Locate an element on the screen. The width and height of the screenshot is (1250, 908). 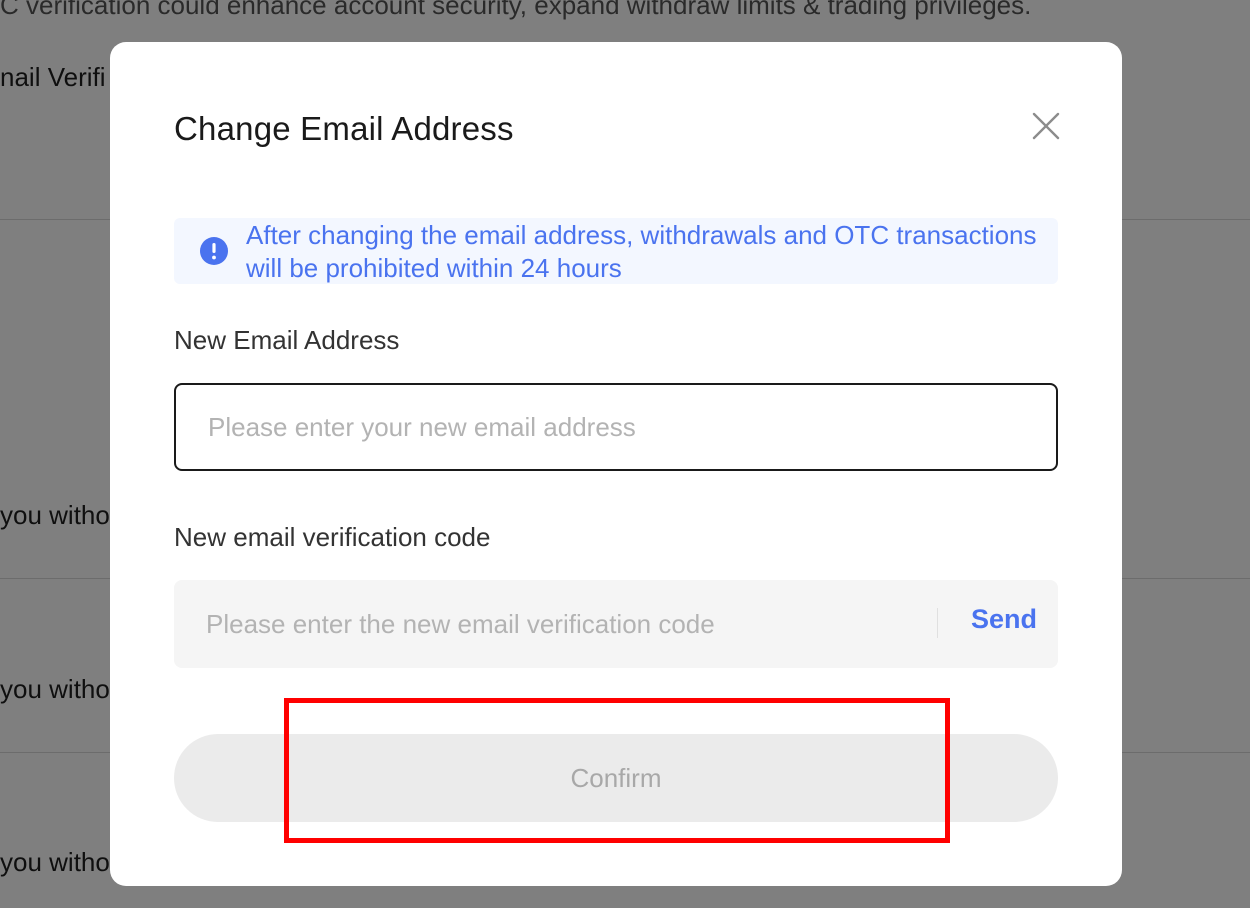
field-separator is located at coordinates (937, 623).